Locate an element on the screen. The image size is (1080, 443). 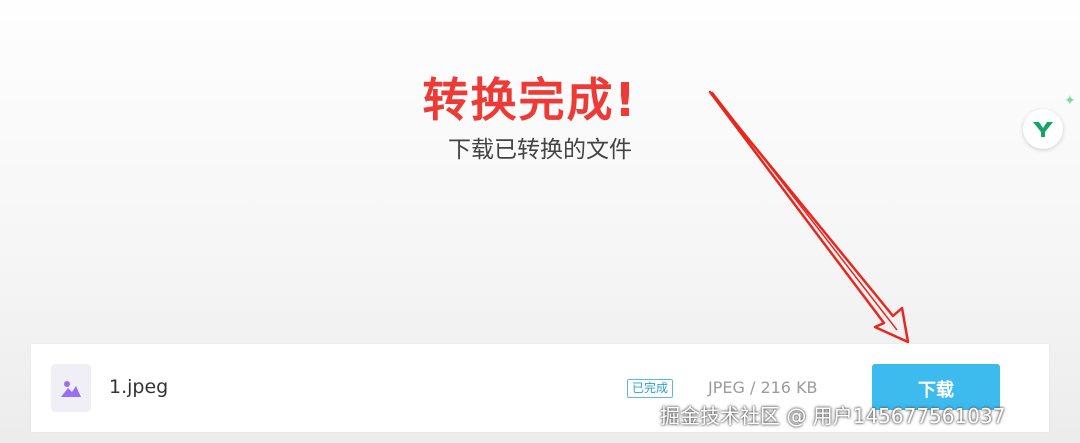
page-subtitle: 下载已转换的文件 is located at coordinates (540, 150).